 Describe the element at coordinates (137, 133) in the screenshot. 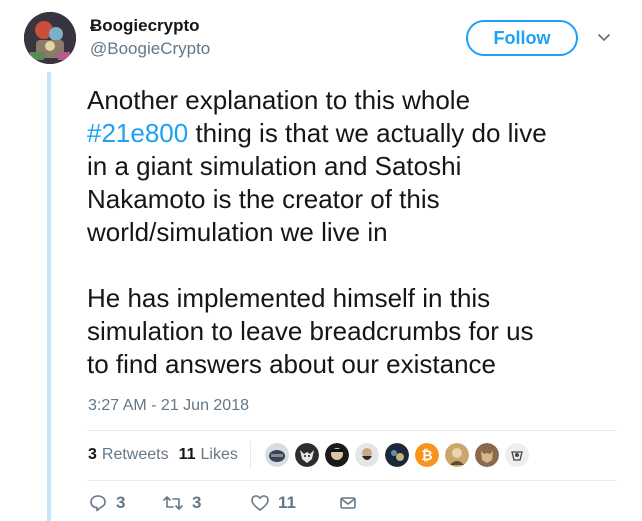

I see `hashtag-link: #21e800` at that location.